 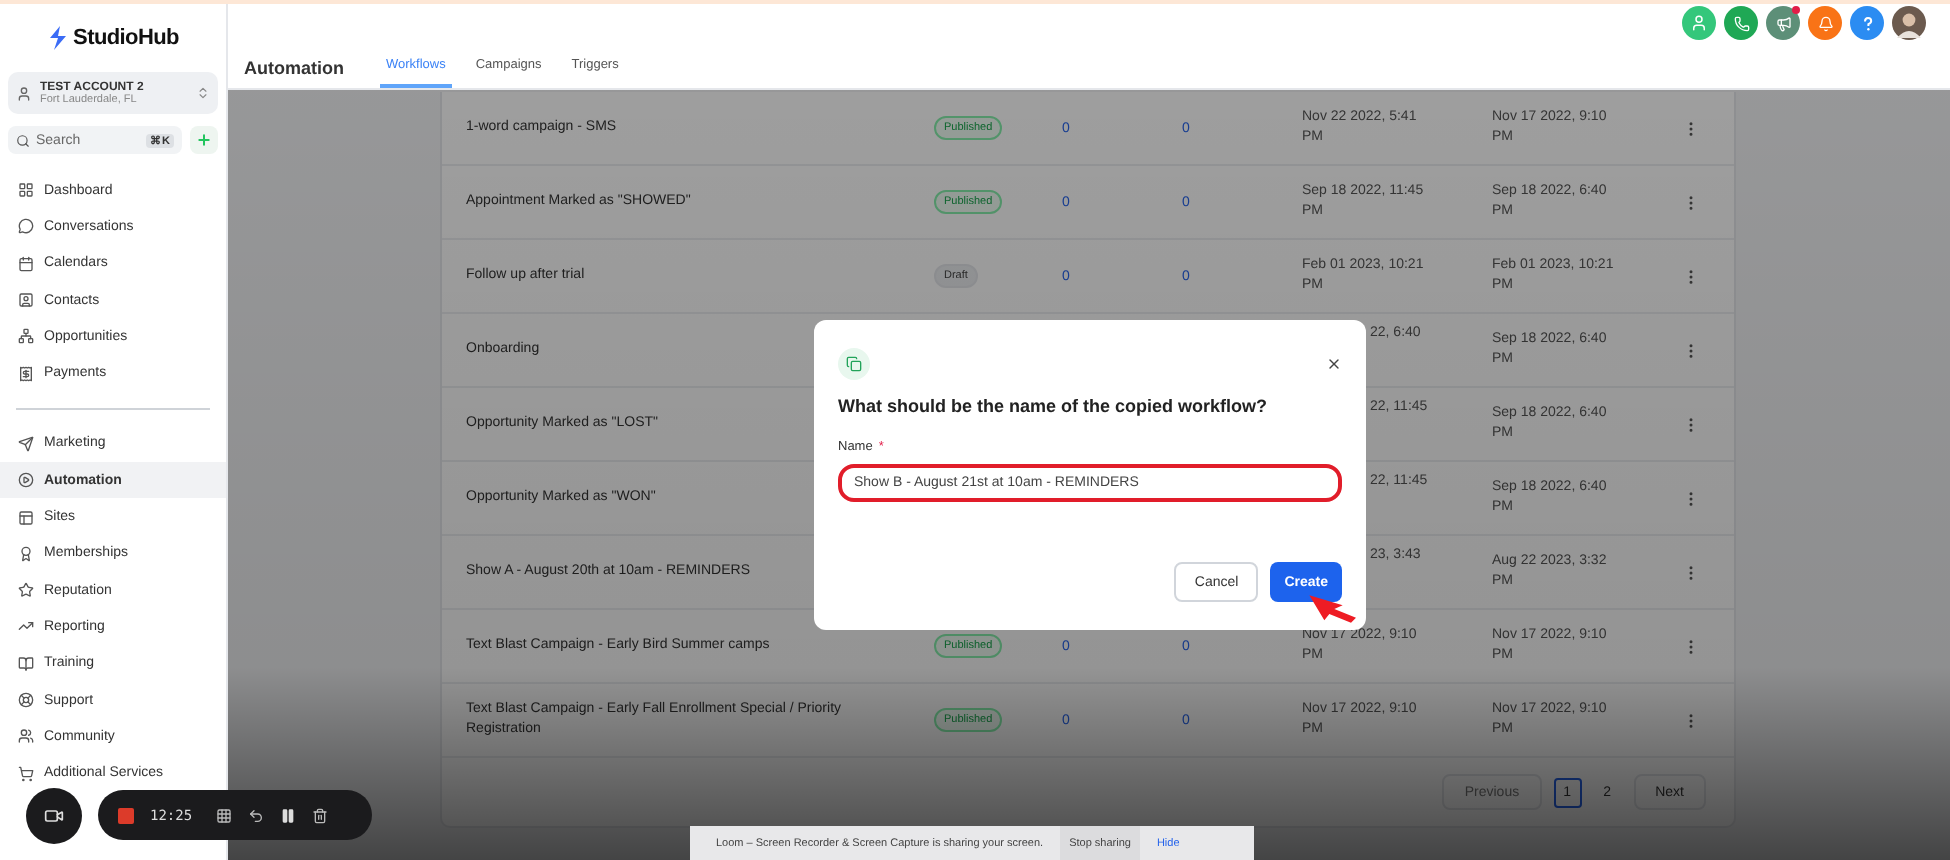 What do you see at coordinates (294, 70) in the screenshot?
I see `page-title: Automation` at bounding box center [294, 70].